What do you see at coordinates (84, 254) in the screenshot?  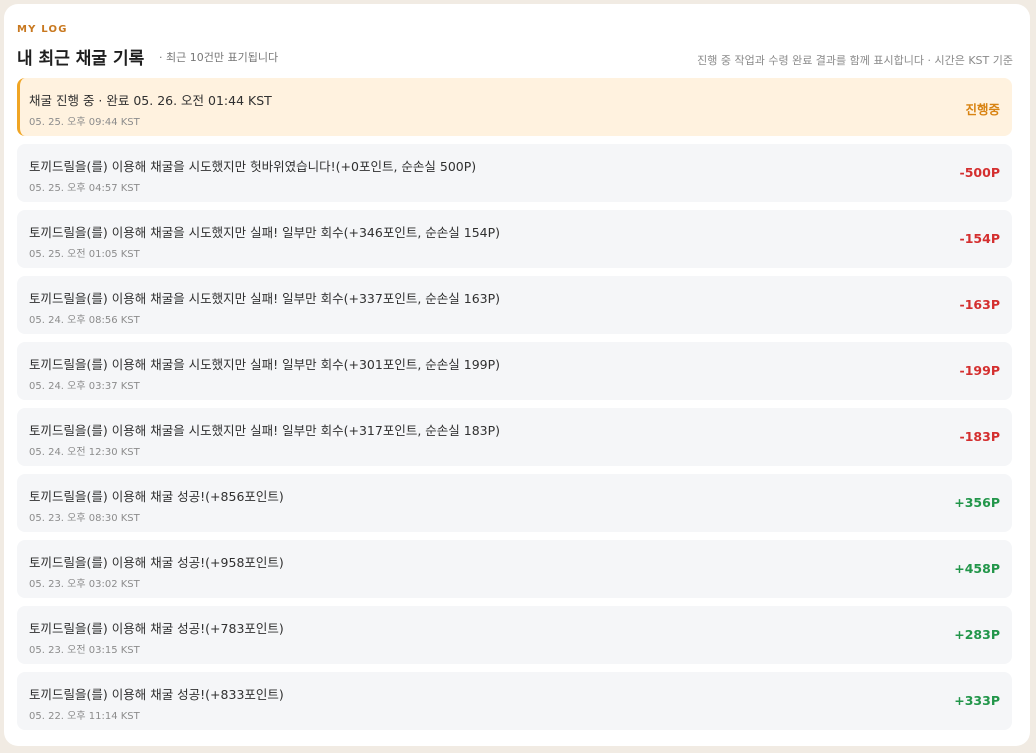 I see `log-time: 05. 25. 오전 01:05 KST` at bounding box center [84, 254].